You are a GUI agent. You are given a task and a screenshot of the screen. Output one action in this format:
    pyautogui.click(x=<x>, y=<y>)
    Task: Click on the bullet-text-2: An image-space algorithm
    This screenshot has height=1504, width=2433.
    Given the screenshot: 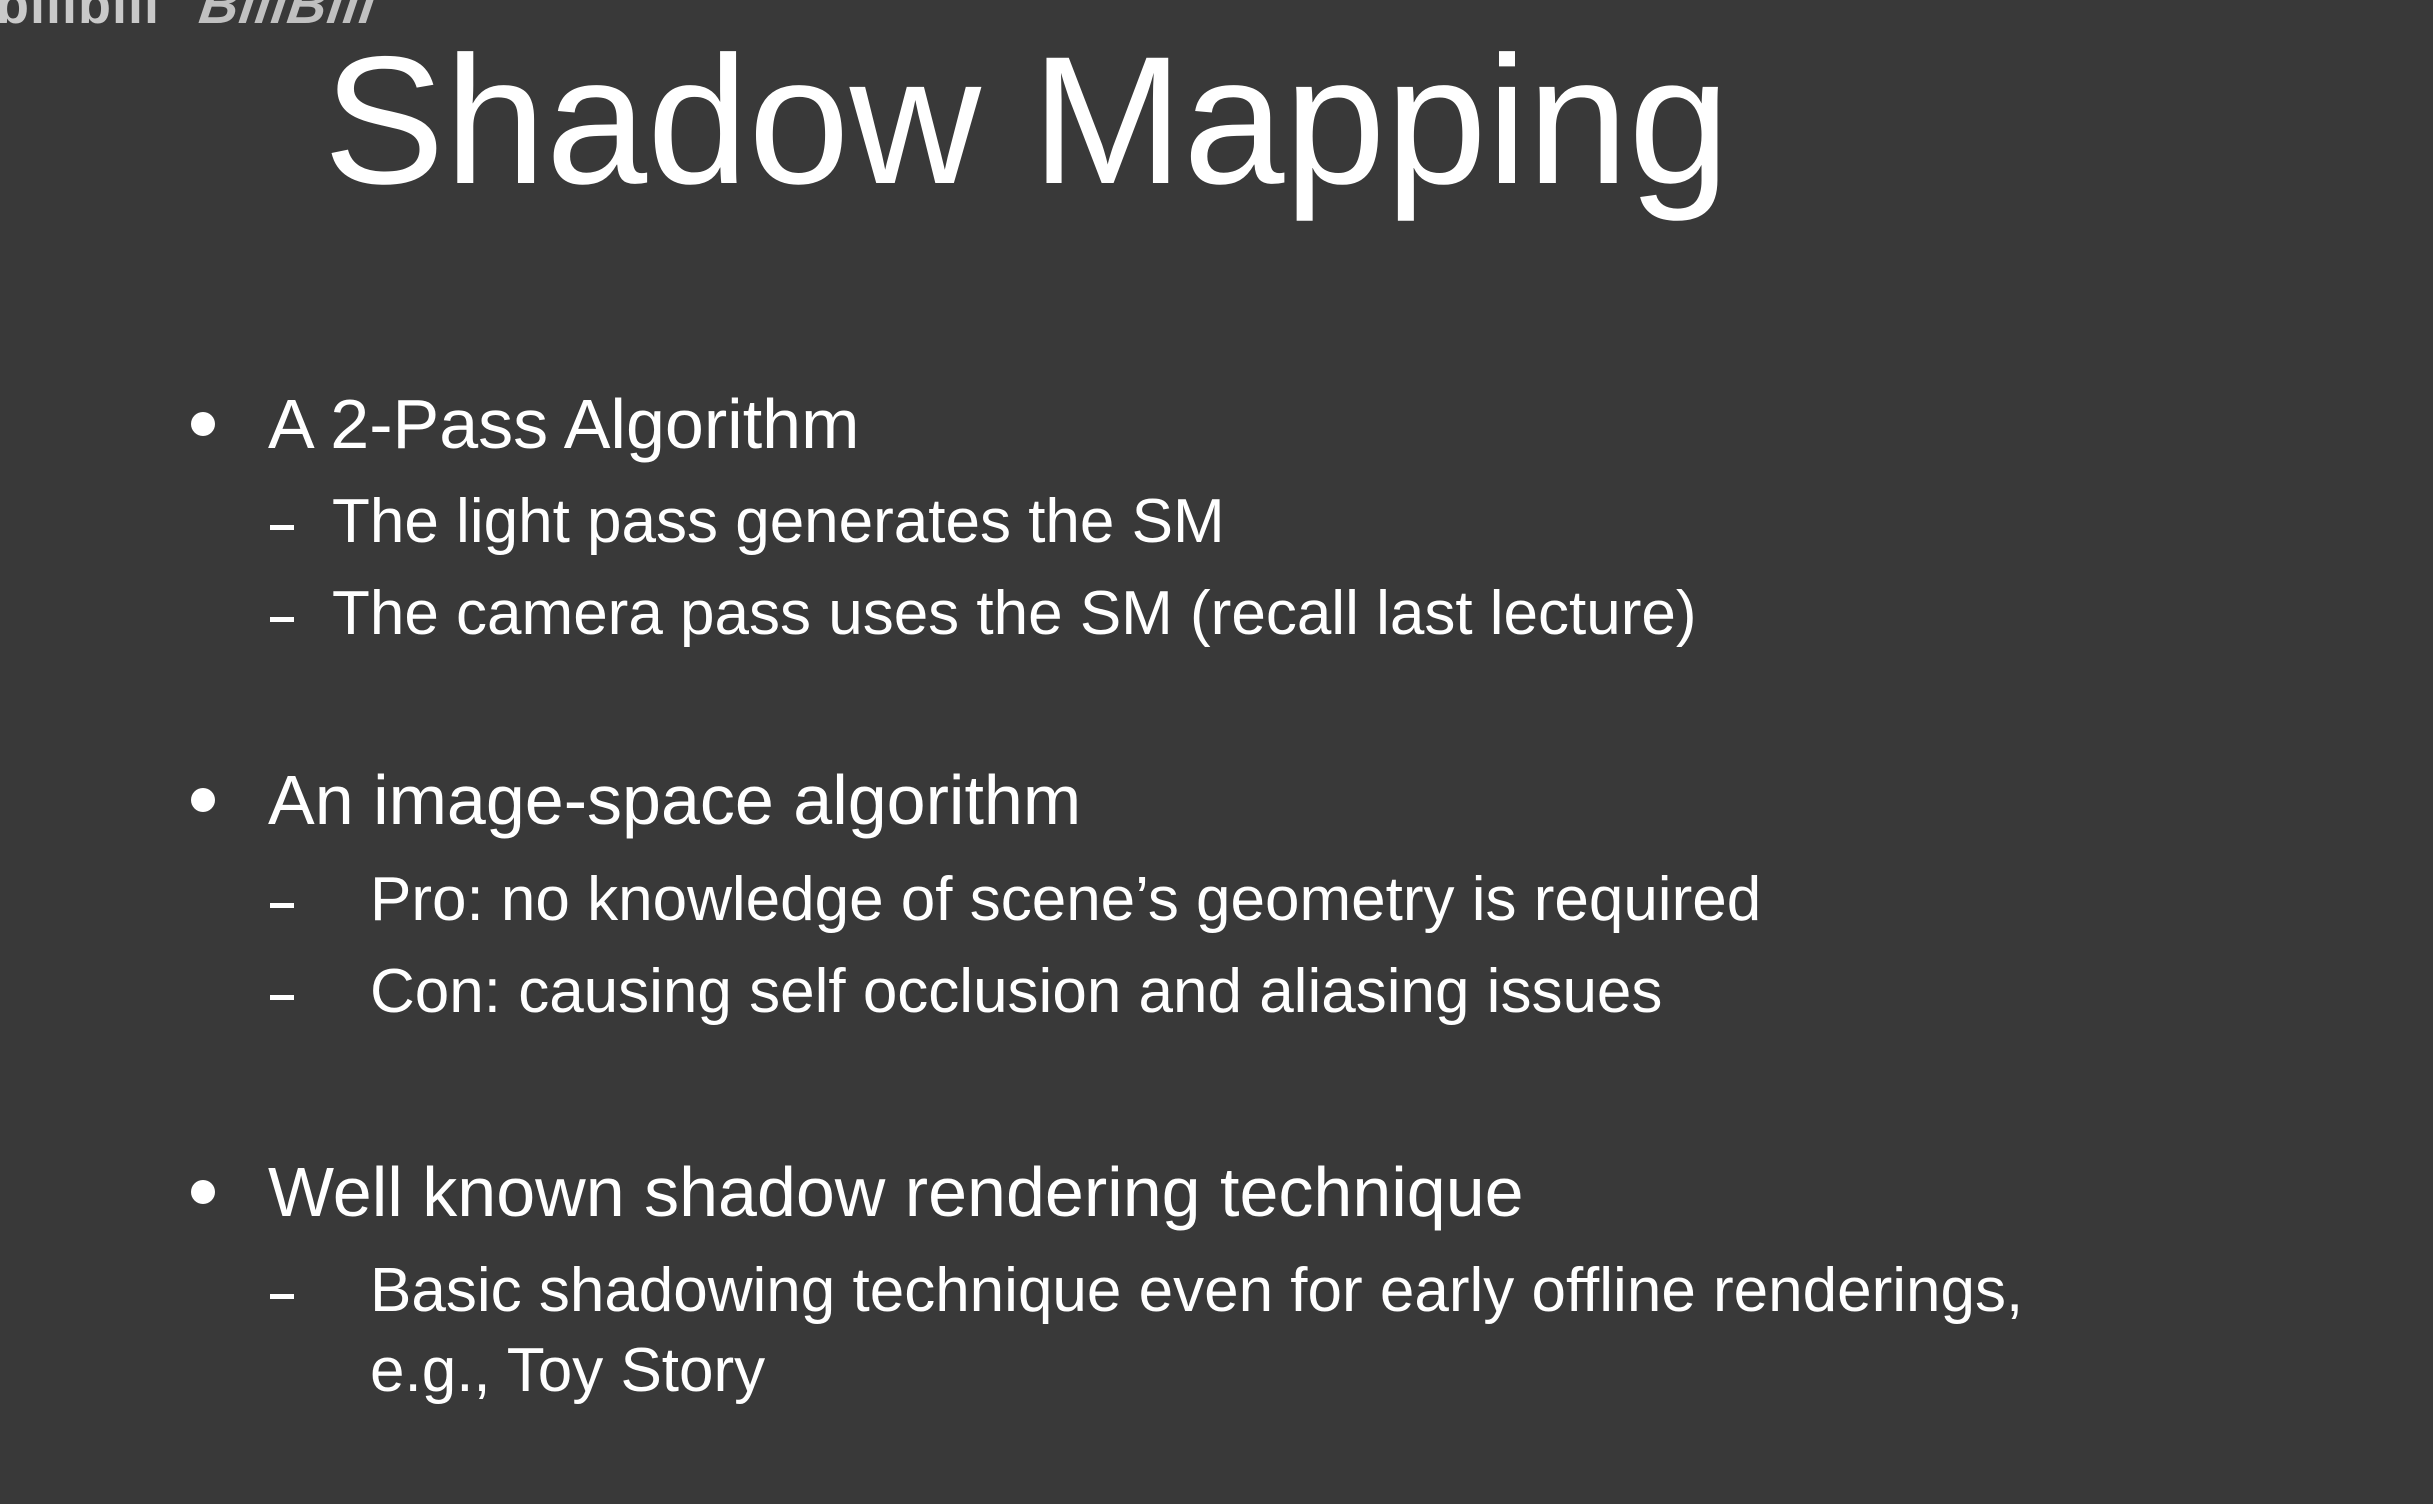 What is the action you would take?
    pyautogui.click(x=675, y=800)
    